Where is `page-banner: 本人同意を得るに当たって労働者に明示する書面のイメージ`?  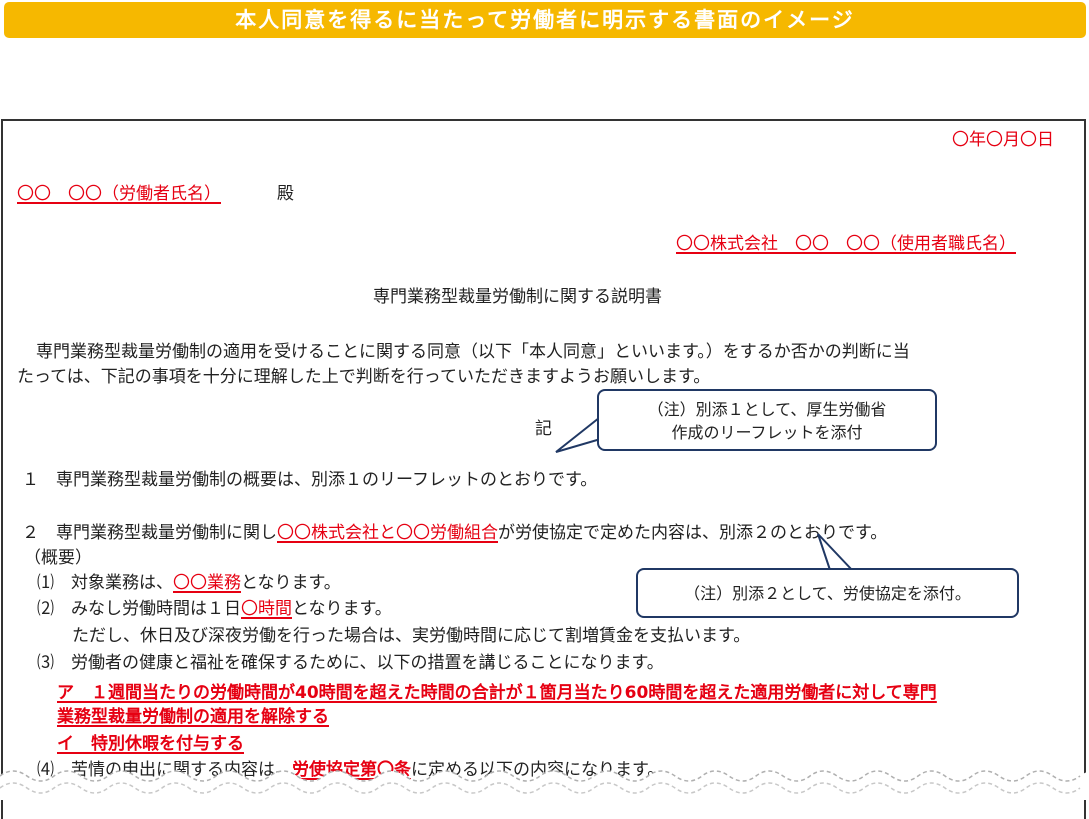
page-banner: 本人同意を得るに当たって労働者に明示する書面のイメージ is located at coordinates (545, 20).